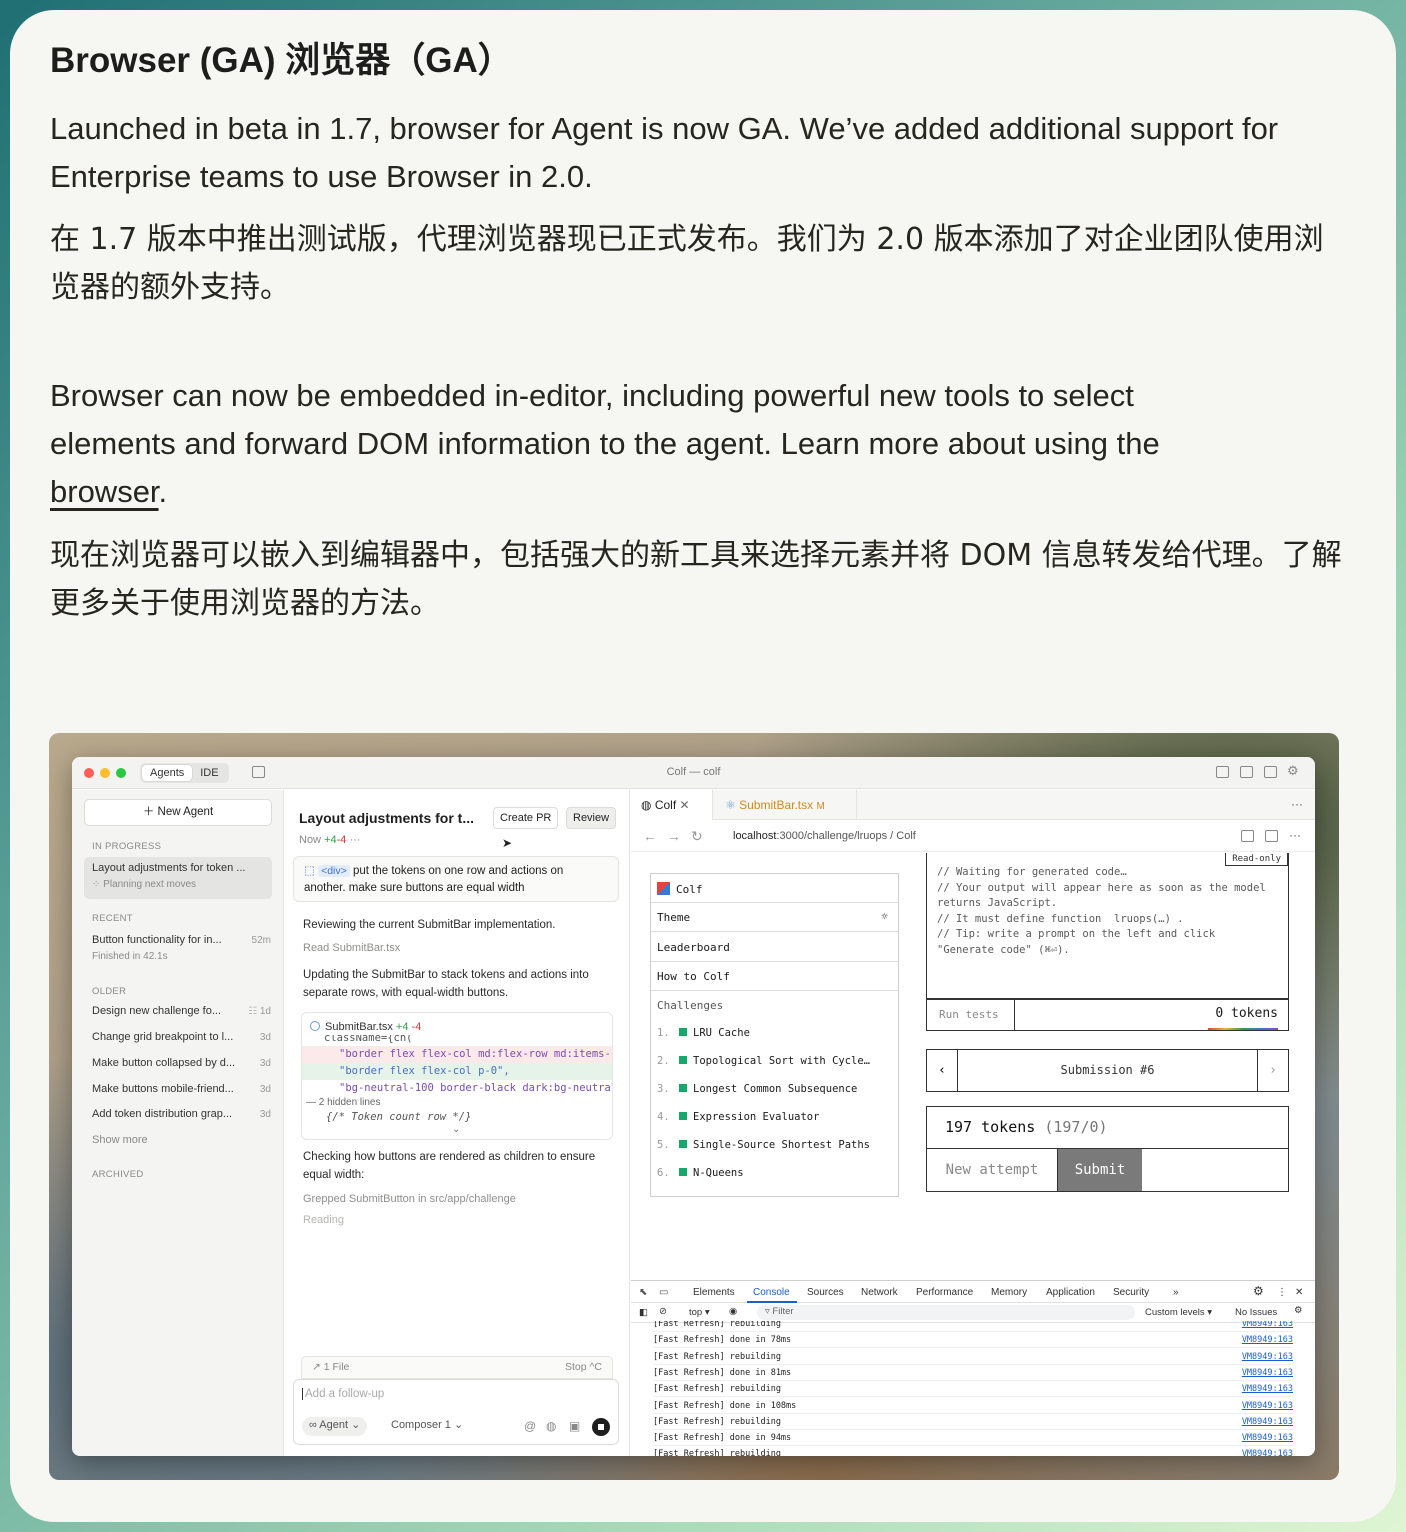  Describe the element at coordinates (771, 1292) in the screenshot. I see `tab-console: Console` at that location.